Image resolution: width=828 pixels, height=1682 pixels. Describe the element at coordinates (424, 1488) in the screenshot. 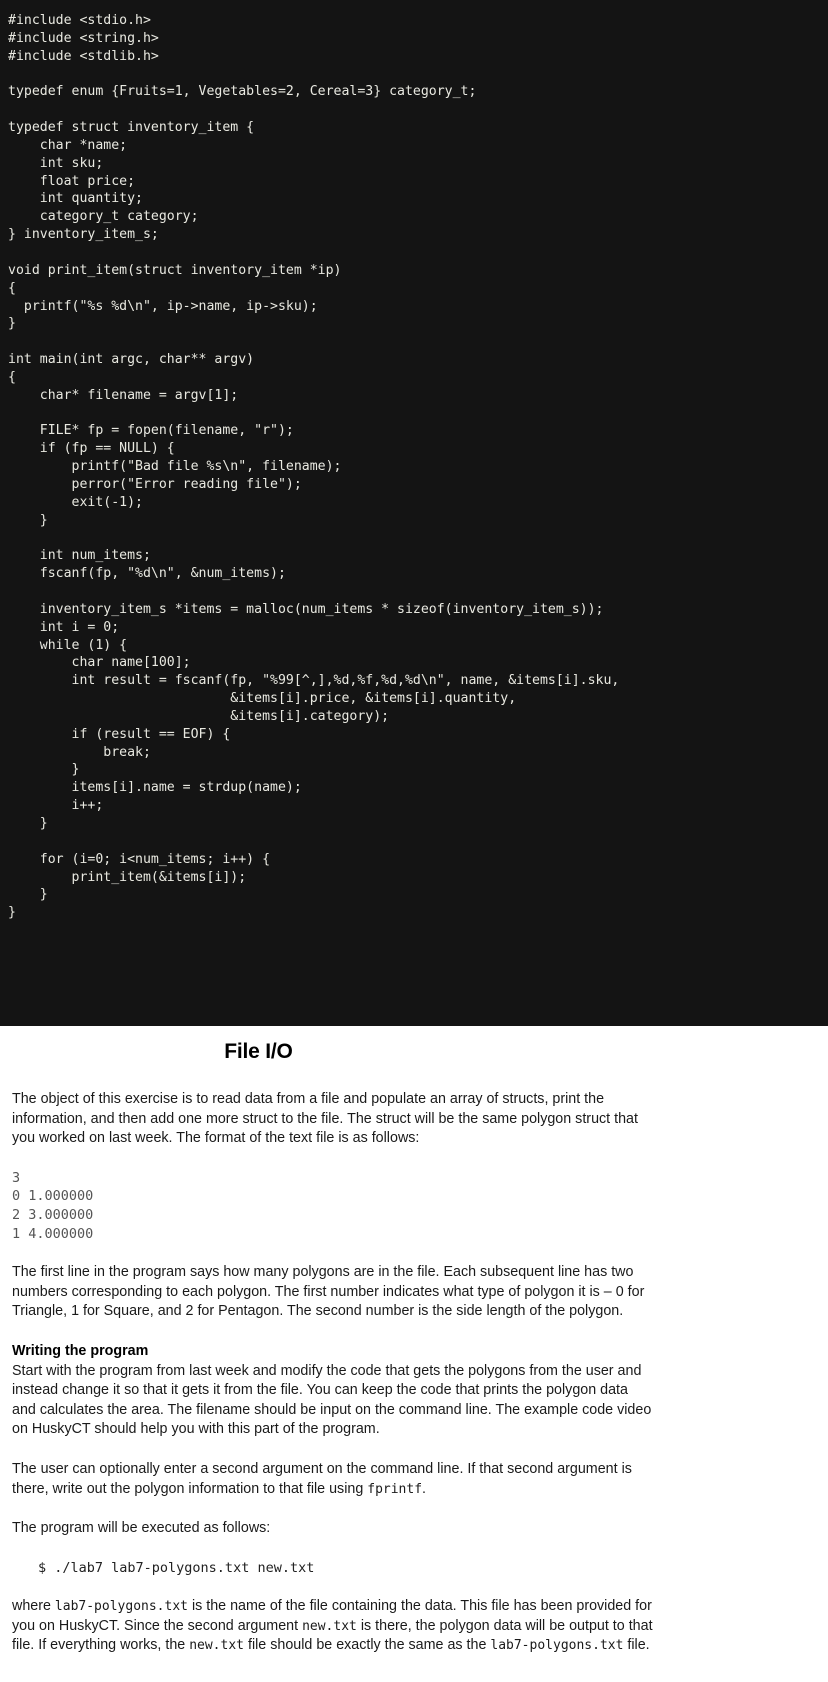

I see `text-run: .` at that location.